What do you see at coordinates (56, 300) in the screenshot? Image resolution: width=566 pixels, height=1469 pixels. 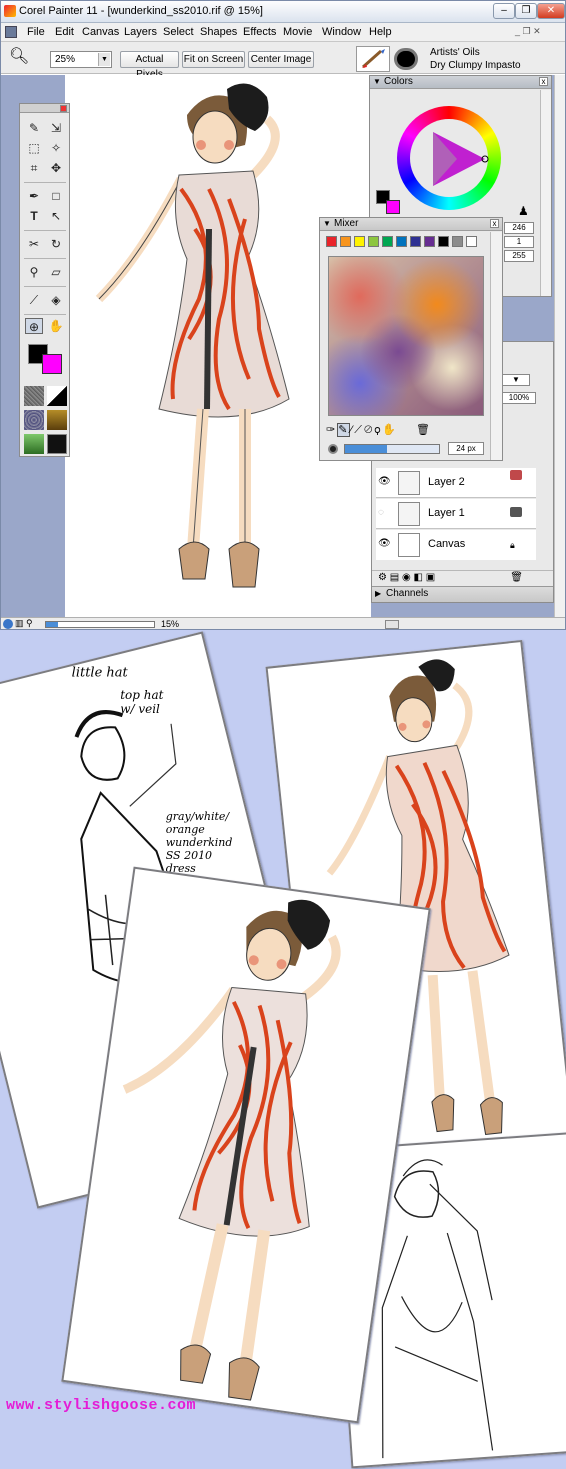 I see `paint-bucket-icon: ◈` at bounding box center [56, 300].